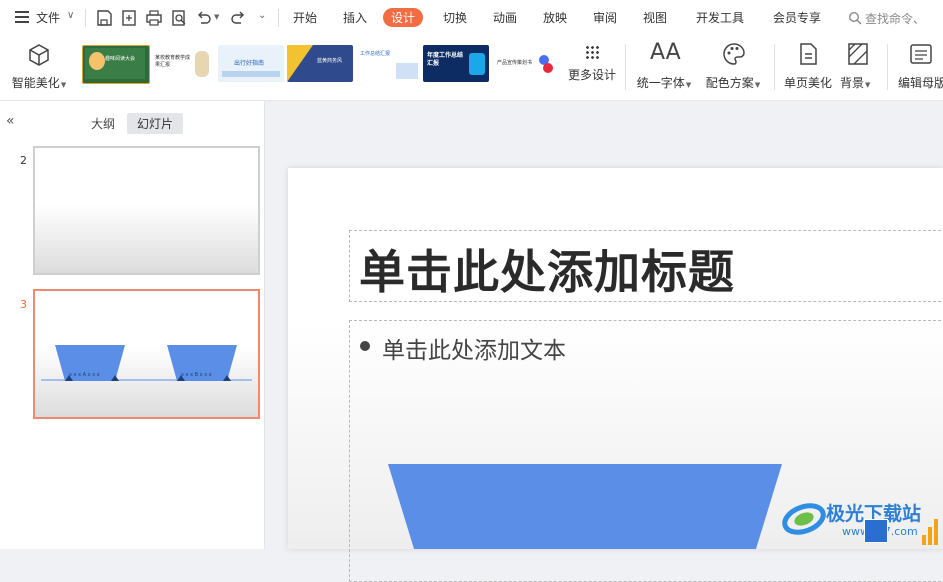 The image size is (943, 582). Describe the element at coordinates (305, 17) in the screenshot. I see `tab-start: 开始` at that location.